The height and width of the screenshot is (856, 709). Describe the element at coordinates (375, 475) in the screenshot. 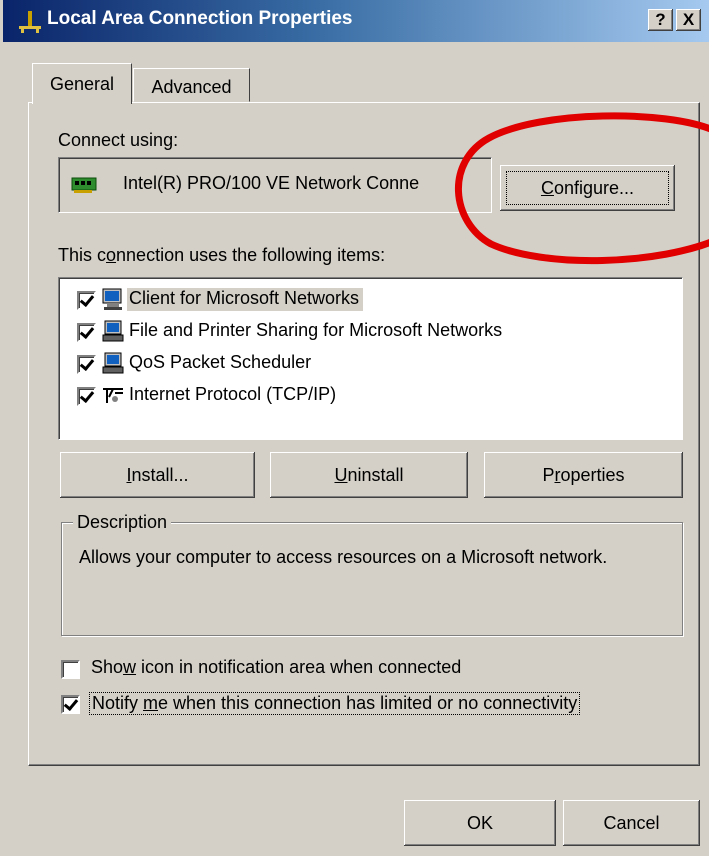

I see `uninstall-label-rest: ninstall` at that location.